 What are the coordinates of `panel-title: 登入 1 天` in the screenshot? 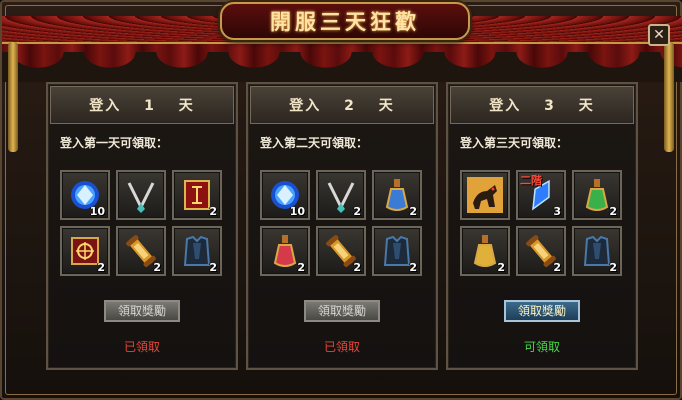 It's located at (142, 106).